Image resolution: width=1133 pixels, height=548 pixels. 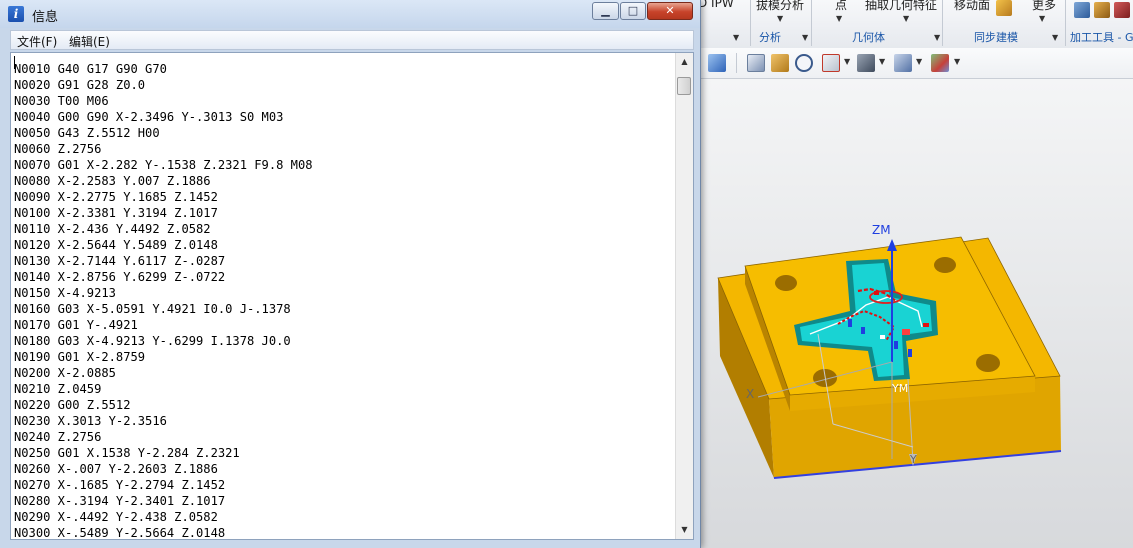 I want to click on scroll-thumb, so click(x=684, y=86).